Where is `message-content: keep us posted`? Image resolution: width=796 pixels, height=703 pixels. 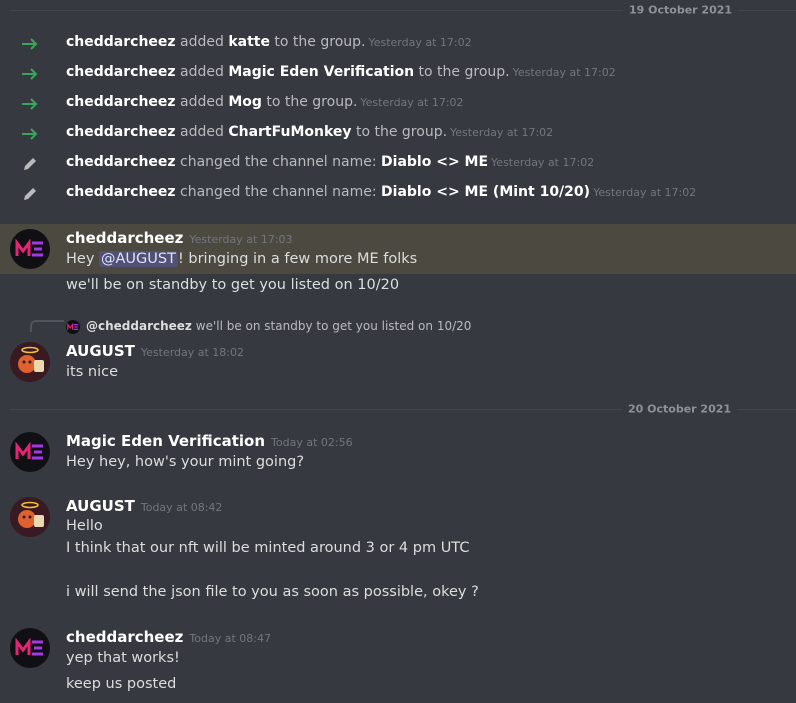
message-content: keep us posted is located at coordinates (121, 684).